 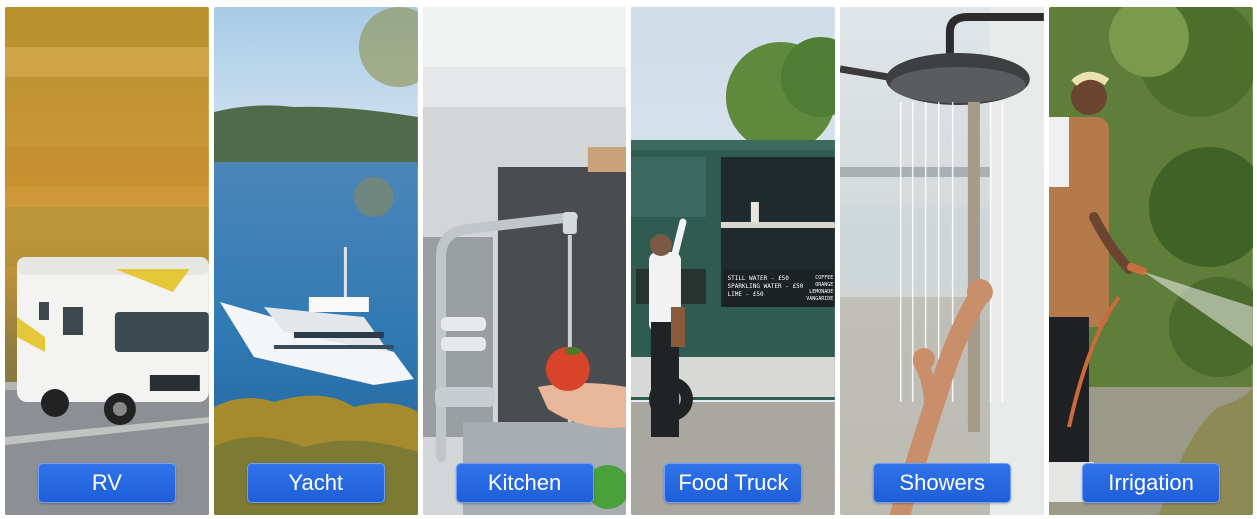 I want to click on menu-side: COFFEE ORANGE LEMONADE VANGARIDE, so click(x=814, y=289).